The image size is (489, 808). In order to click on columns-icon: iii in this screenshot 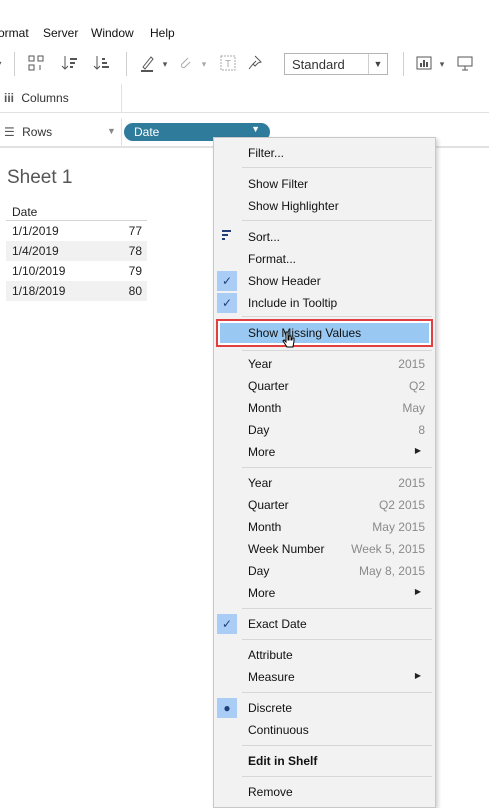, I will do `click(9, 98)`.